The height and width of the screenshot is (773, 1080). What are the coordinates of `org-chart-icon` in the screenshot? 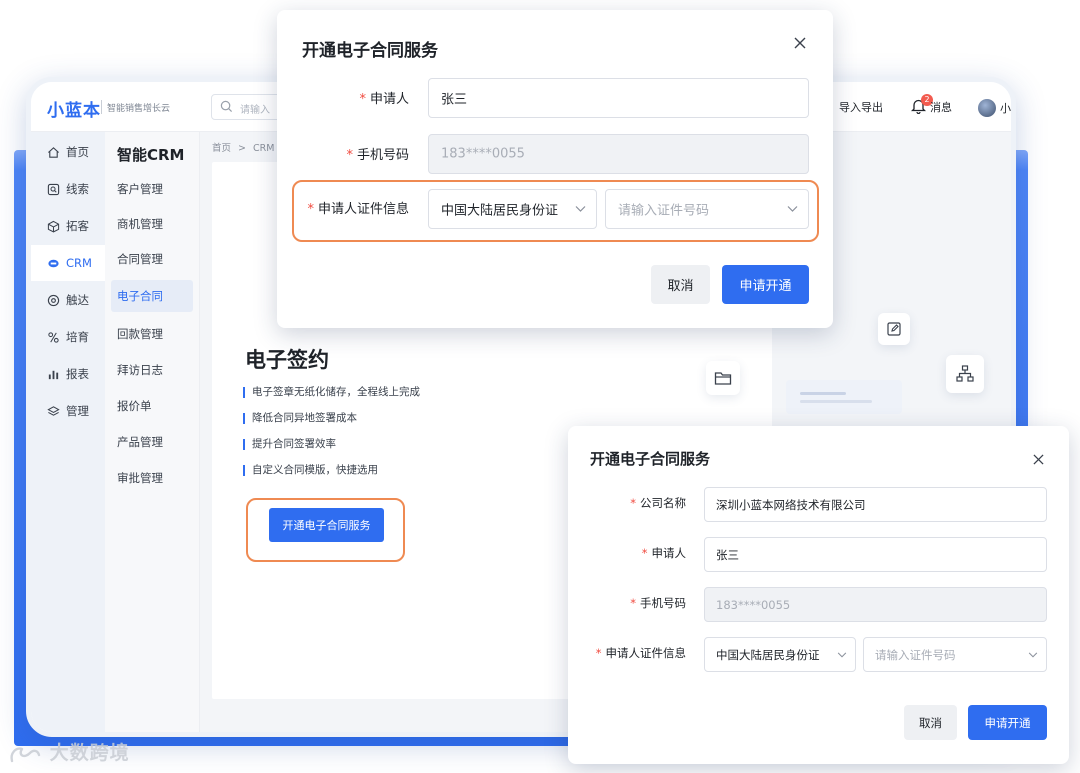 It's located at (965, 373).